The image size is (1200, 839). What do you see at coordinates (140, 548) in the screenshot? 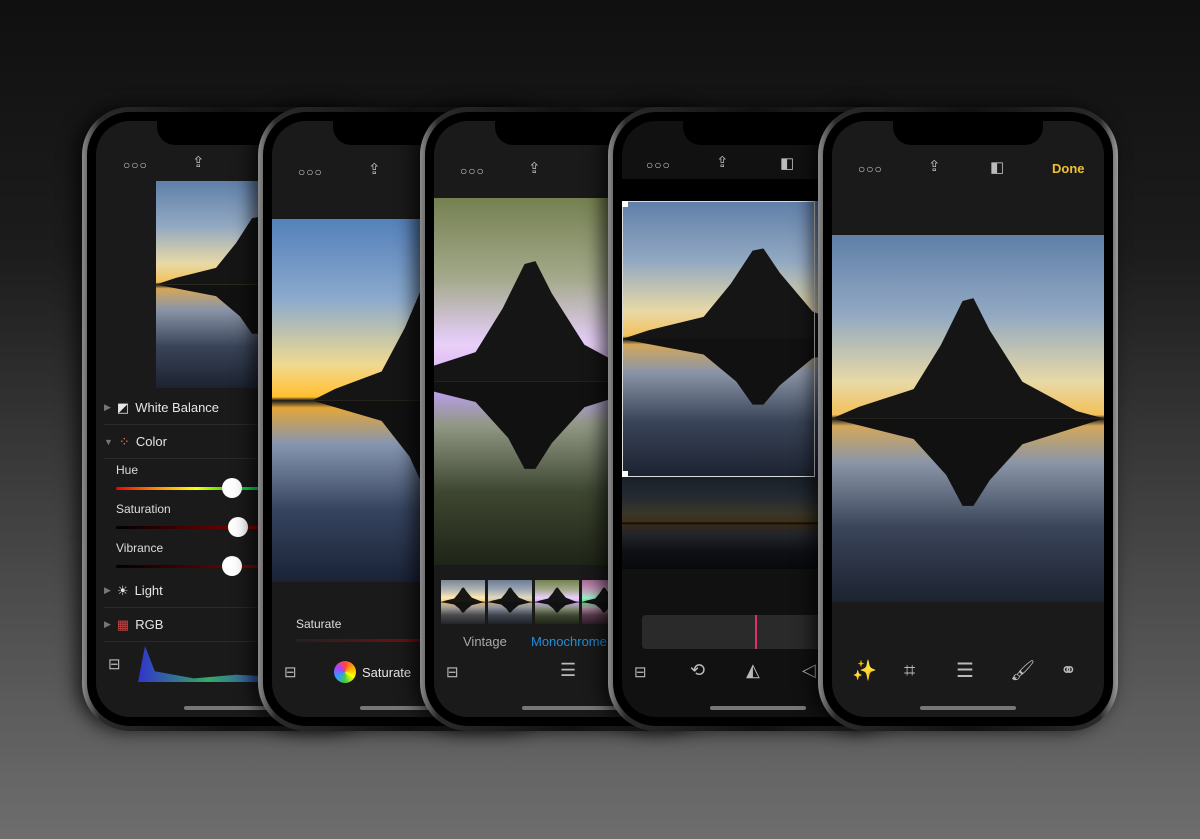
I see `vibrance-label: Vibrance` at bounding box center [140, 548].